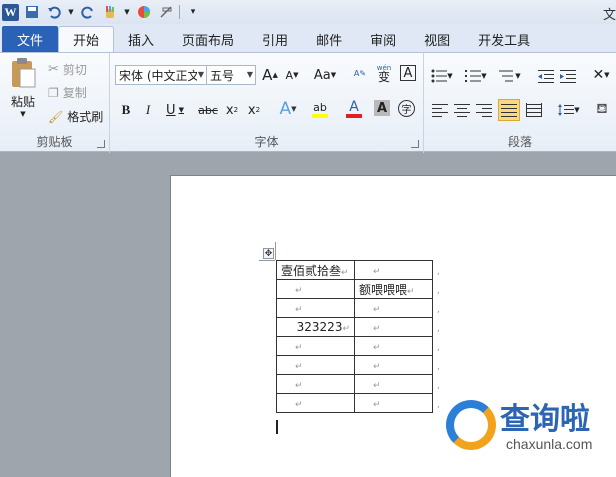  What do you see at coordinates (30, 39) in the screenshot?
I see `tab-file: 文件` at bounding box center [30, 39].